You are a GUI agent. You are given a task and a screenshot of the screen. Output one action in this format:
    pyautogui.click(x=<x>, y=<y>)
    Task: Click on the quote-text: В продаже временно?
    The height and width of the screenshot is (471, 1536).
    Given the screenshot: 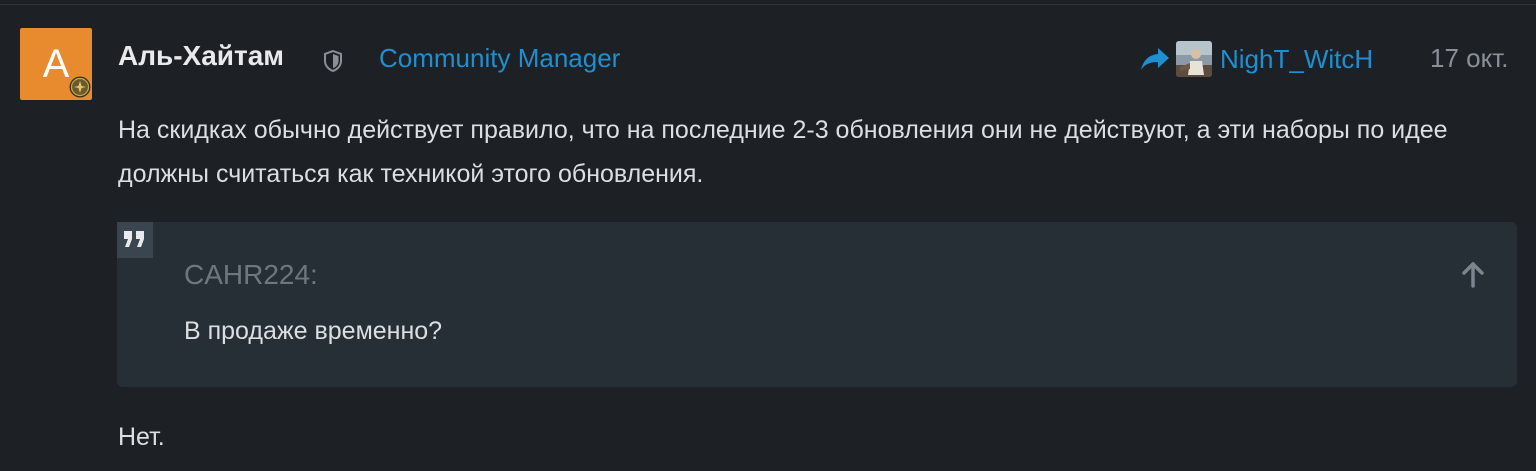 What is the action you would take?
    pyautogui.click(x=313, y=331)
    